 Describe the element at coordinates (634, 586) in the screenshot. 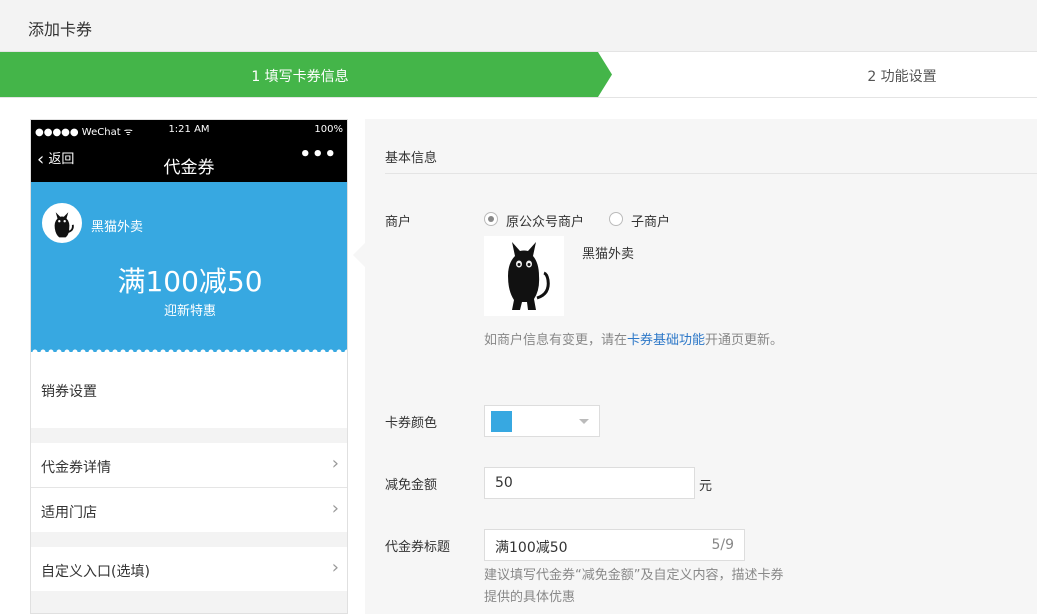

I see `coupon-title-hint: 建议填写代金券“减免金额”及自定义内容，描述卡券提供的具体优惠` at that location.